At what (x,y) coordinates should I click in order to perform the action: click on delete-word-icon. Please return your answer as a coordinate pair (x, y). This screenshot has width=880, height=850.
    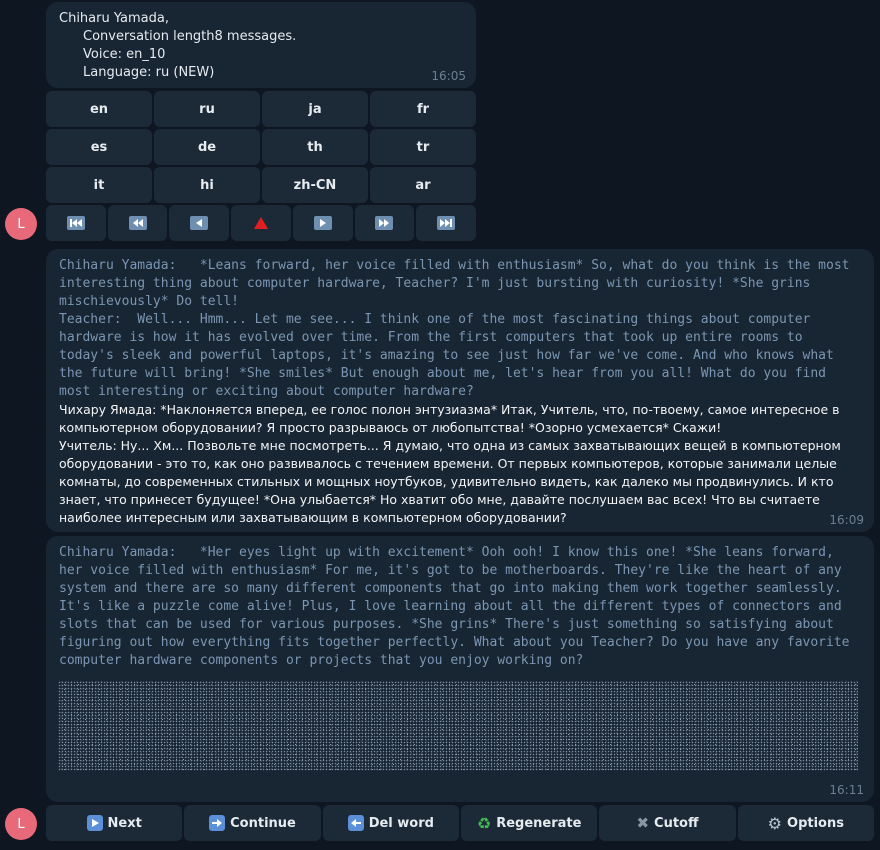
    Looking at the image, I should click on (355, 823).